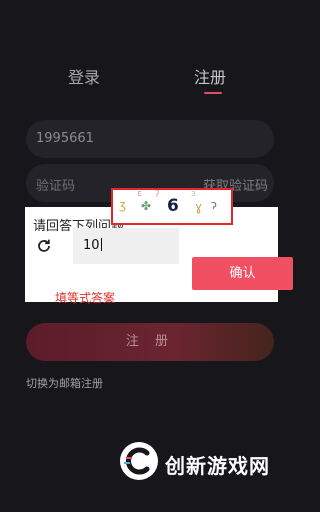 Image resolution: width=320 pixels, height=512 pixels. What do you see at coordinates (217, 466) in the screenshot?
I see `watermark-text: 创新游戏网` at bounding box center [217, 466].